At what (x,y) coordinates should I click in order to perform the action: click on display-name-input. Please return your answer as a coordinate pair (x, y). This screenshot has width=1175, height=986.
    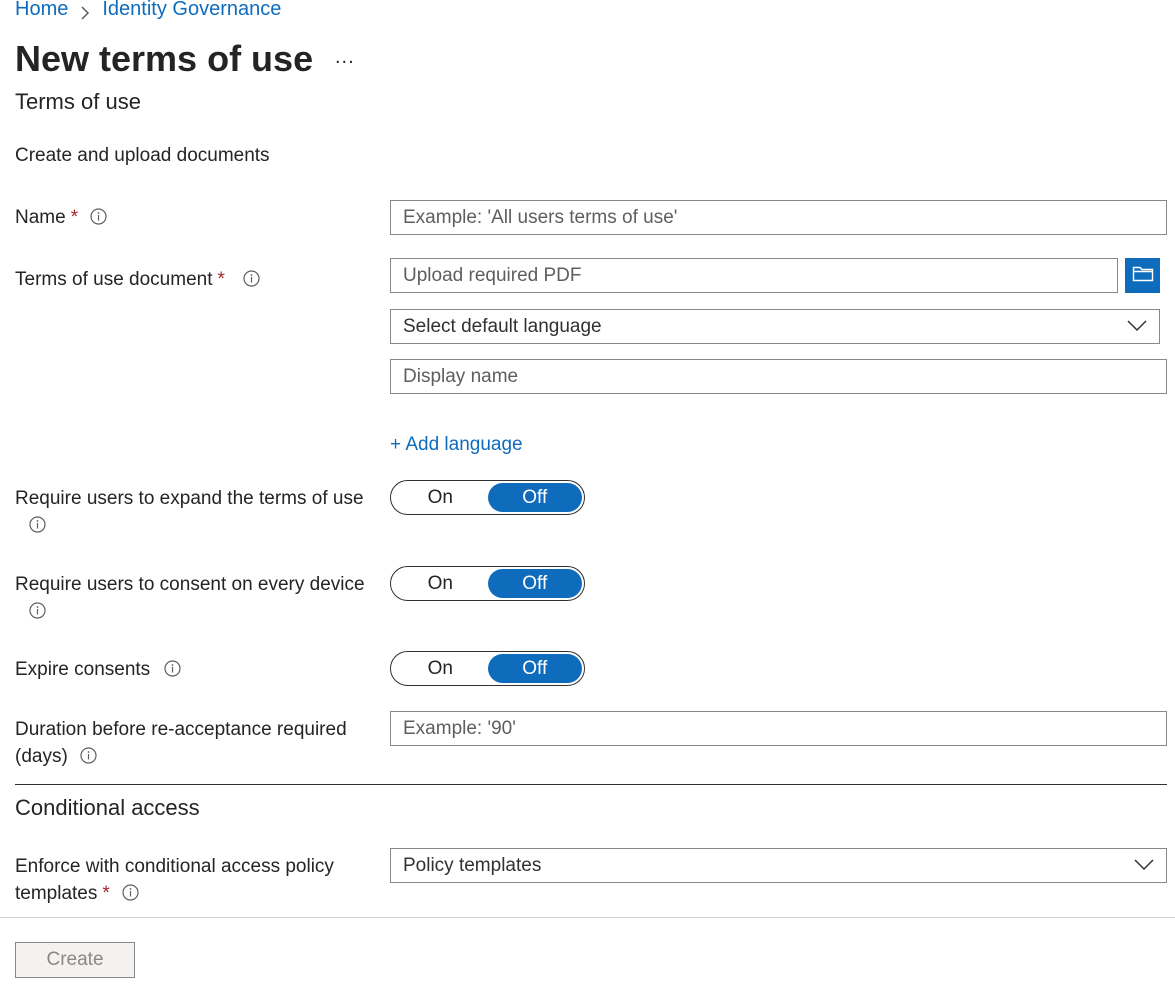
    Looking at the image, I should click on (778, 376).